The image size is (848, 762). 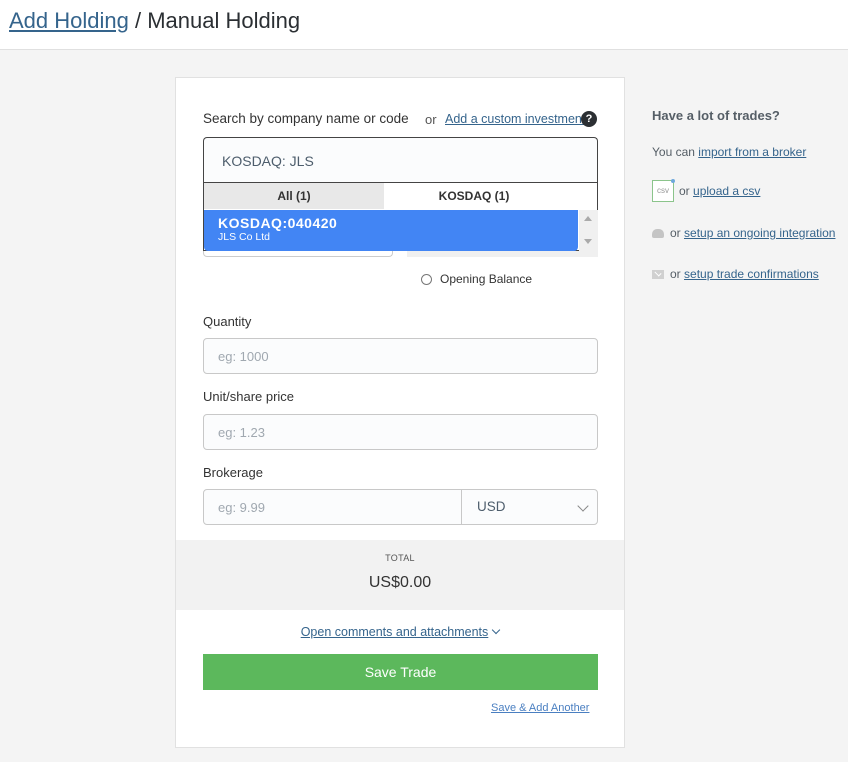 What do you see at coordinates (663, 190) in the screenshot?
I see `csv-file-icon: csv` at bounding box center [663, 190].